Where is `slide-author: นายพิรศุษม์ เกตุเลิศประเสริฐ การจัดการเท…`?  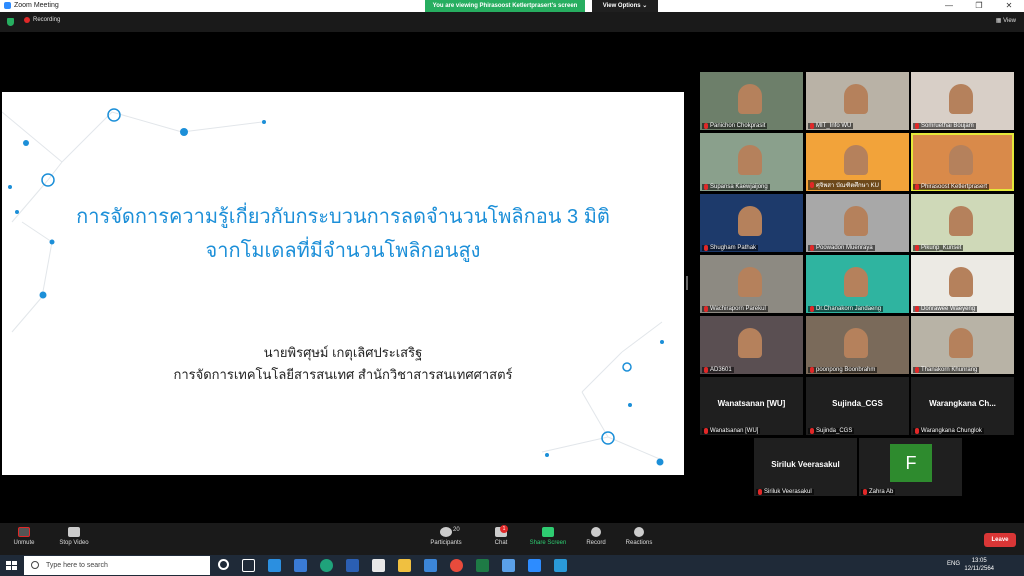
slide-author: นายพิรศุษม์ เกตุเลิศประเสริฐ การจัดการเท… is located at coordinates (343, 364).